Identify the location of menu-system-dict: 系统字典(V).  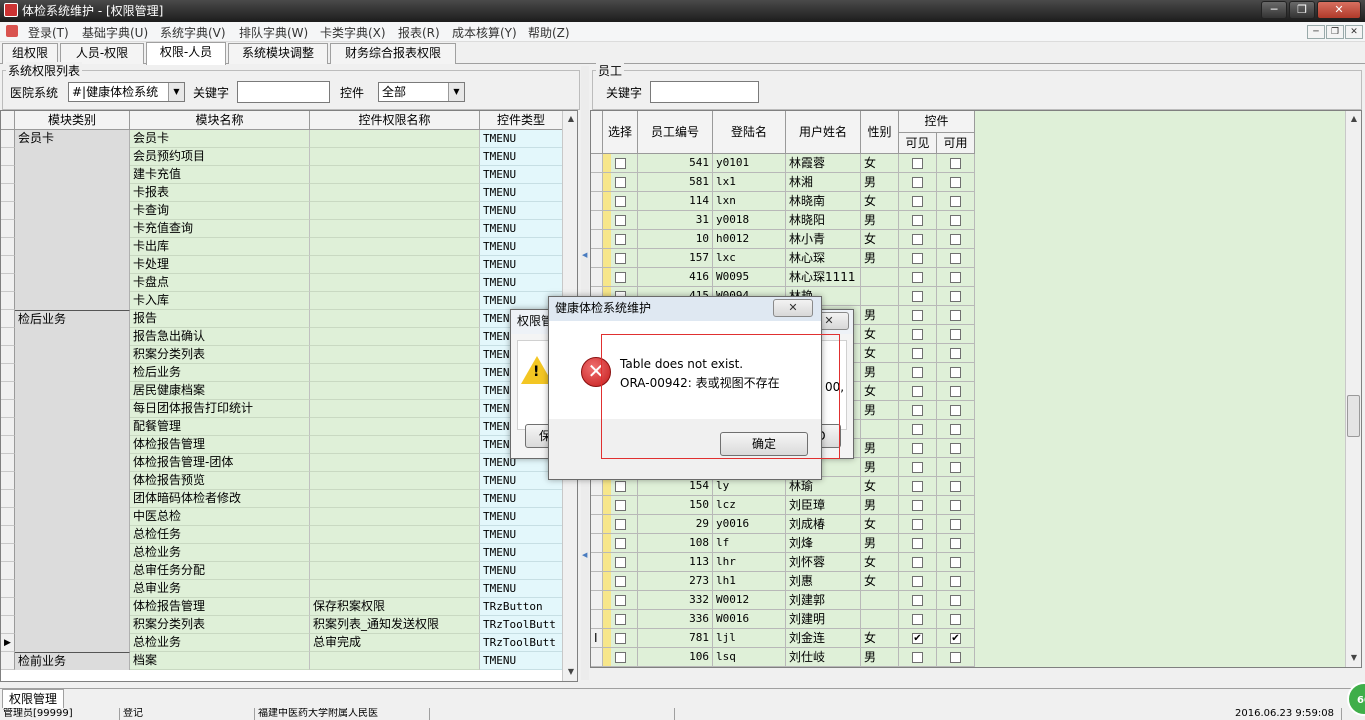
(193, 32).